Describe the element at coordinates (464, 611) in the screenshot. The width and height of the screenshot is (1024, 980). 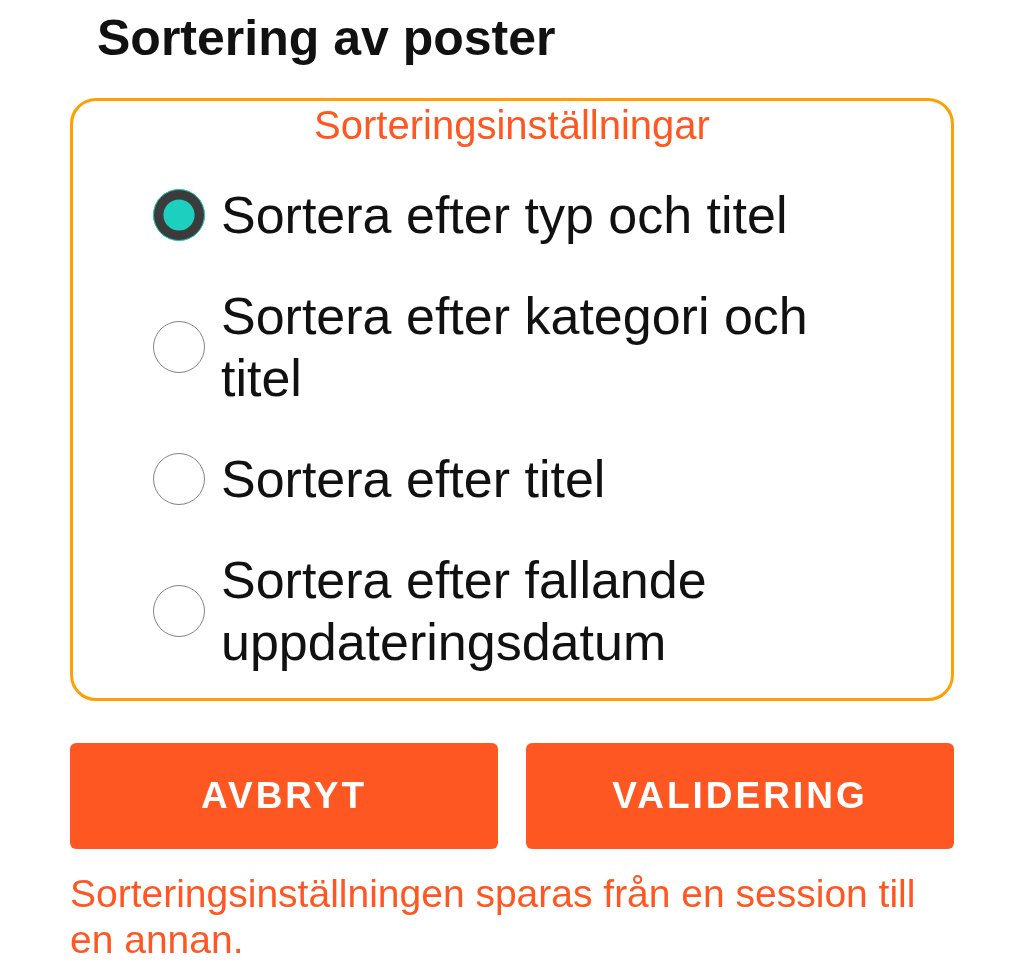
I see `option-label: Sortera efter fallande uppdateringsdatum` at that location.